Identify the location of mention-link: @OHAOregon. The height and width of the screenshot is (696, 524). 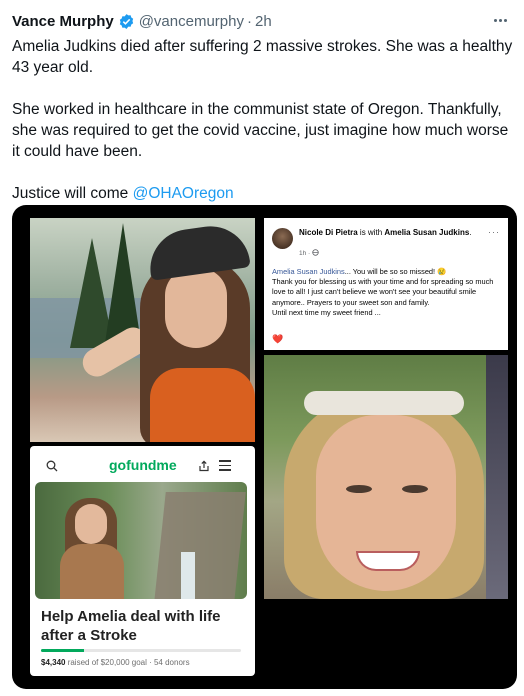
(183, 193).